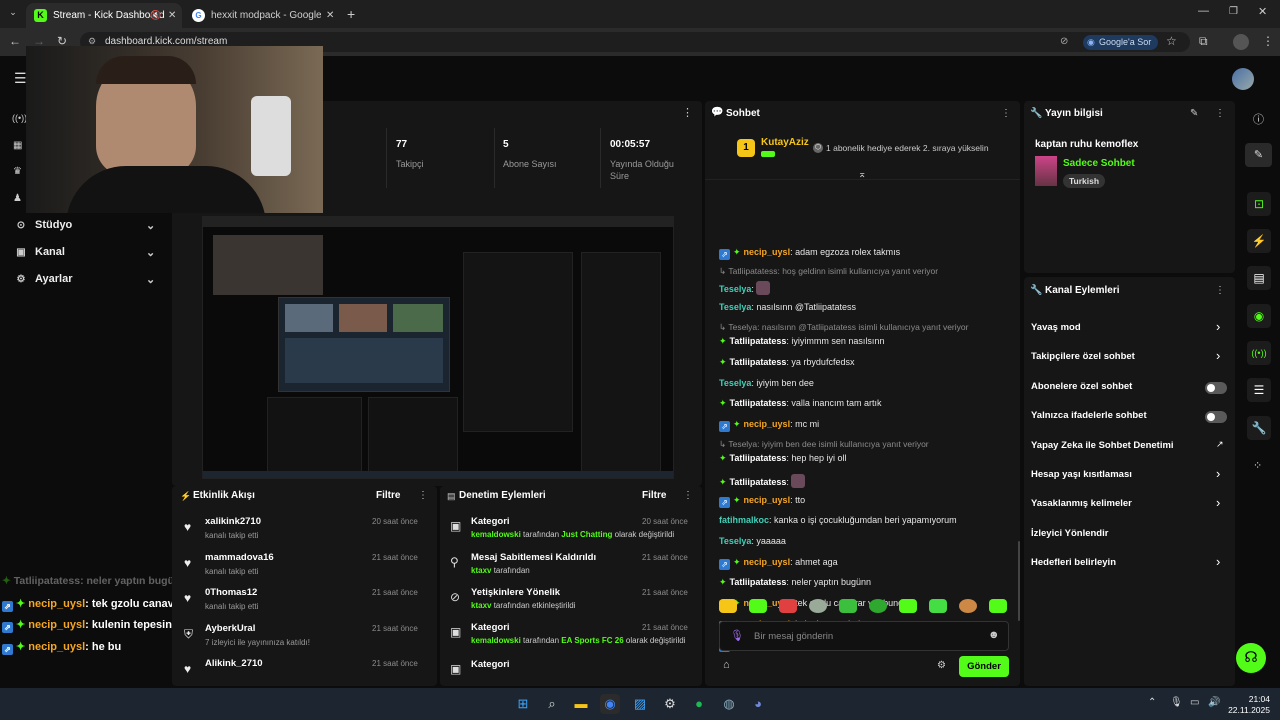 The image size is (1280, 720). I want to click on chat-message: ✦ Tatliipatatess: ya rbydufcfedsx, so click(786, 362).